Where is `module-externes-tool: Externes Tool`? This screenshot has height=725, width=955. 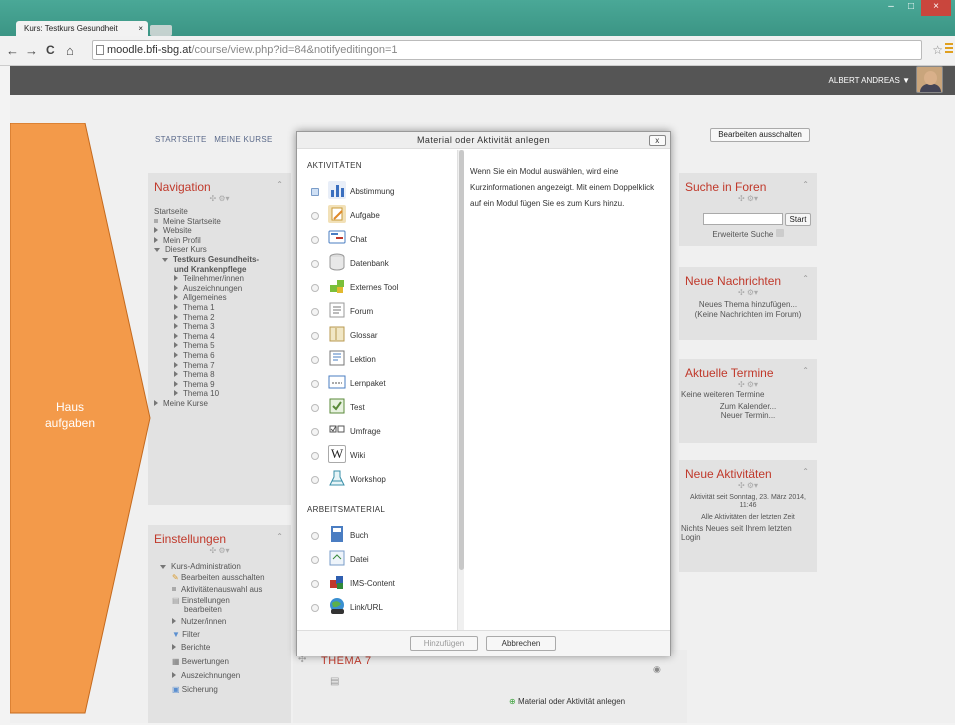 module-externes-tool: Externes Tool is located at coordinates (377, 288).